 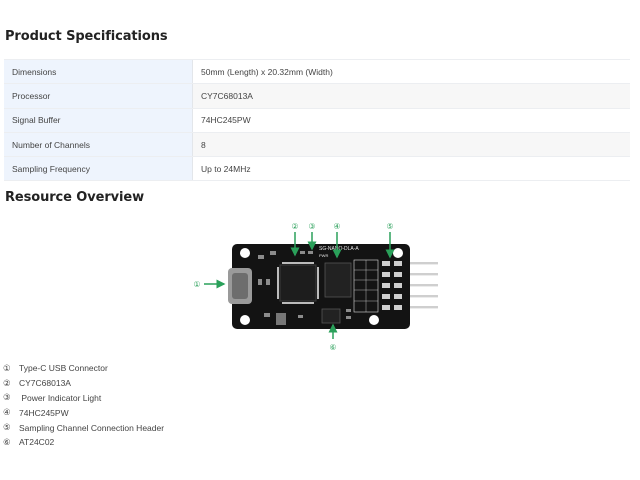 I want to click on item-text: 74HC245PW, so click(x=44, y=412).